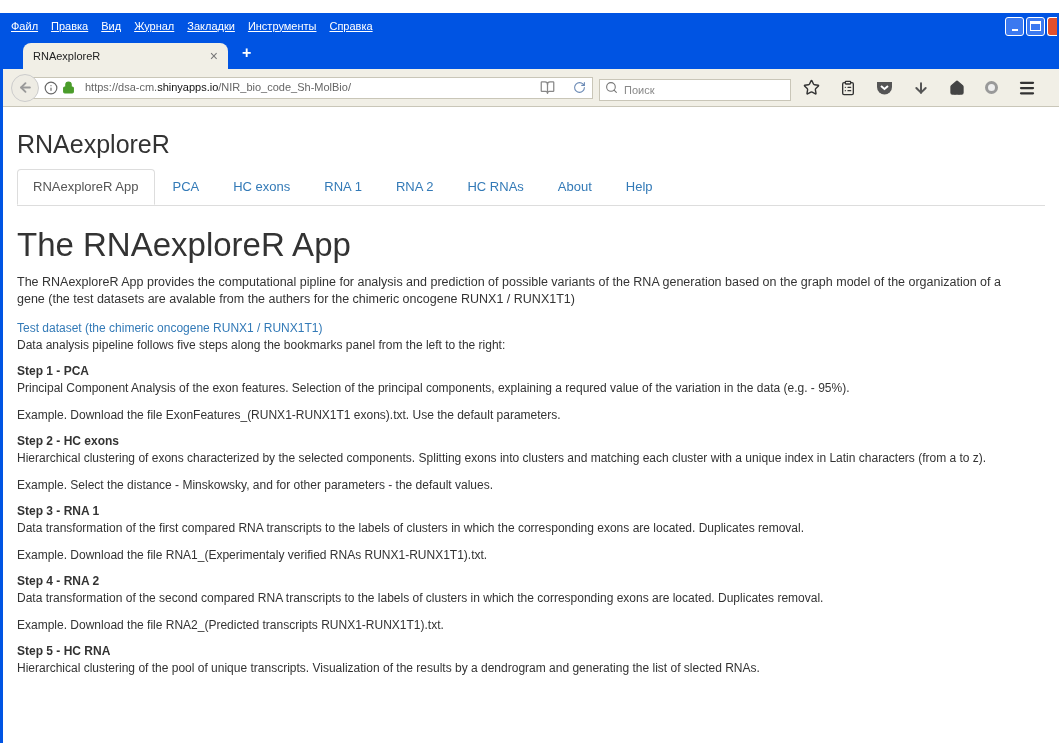  Describe the element at coordinates (70, 26) in the screenshot. I see `menu-item: Правка` at that location.